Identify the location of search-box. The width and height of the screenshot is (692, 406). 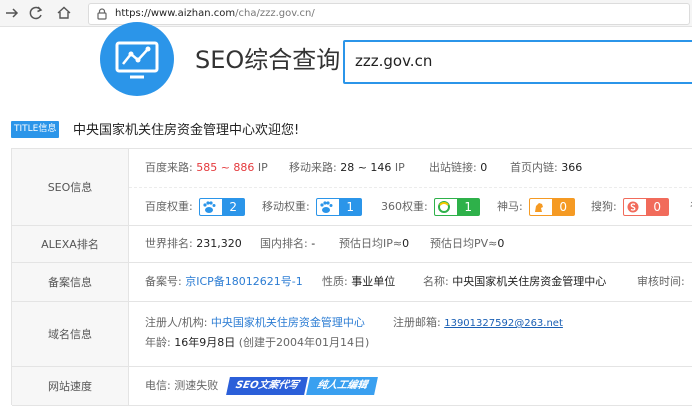
(517, 62).